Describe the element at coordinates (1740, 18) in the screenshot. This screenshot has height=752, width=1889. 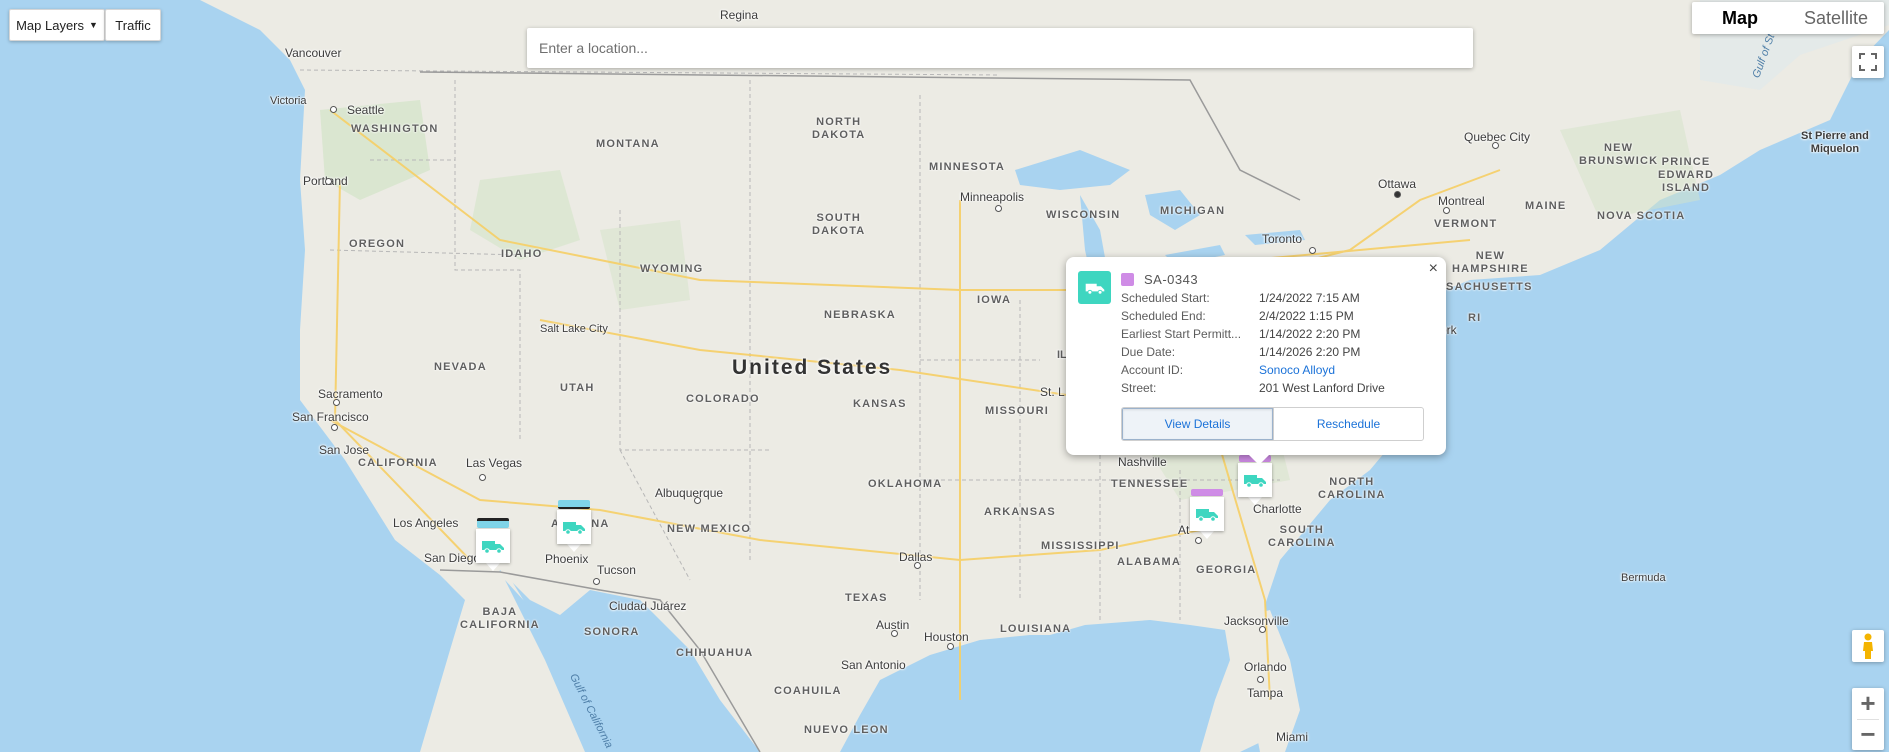
I see `map-type-map-button: Map` at that location.